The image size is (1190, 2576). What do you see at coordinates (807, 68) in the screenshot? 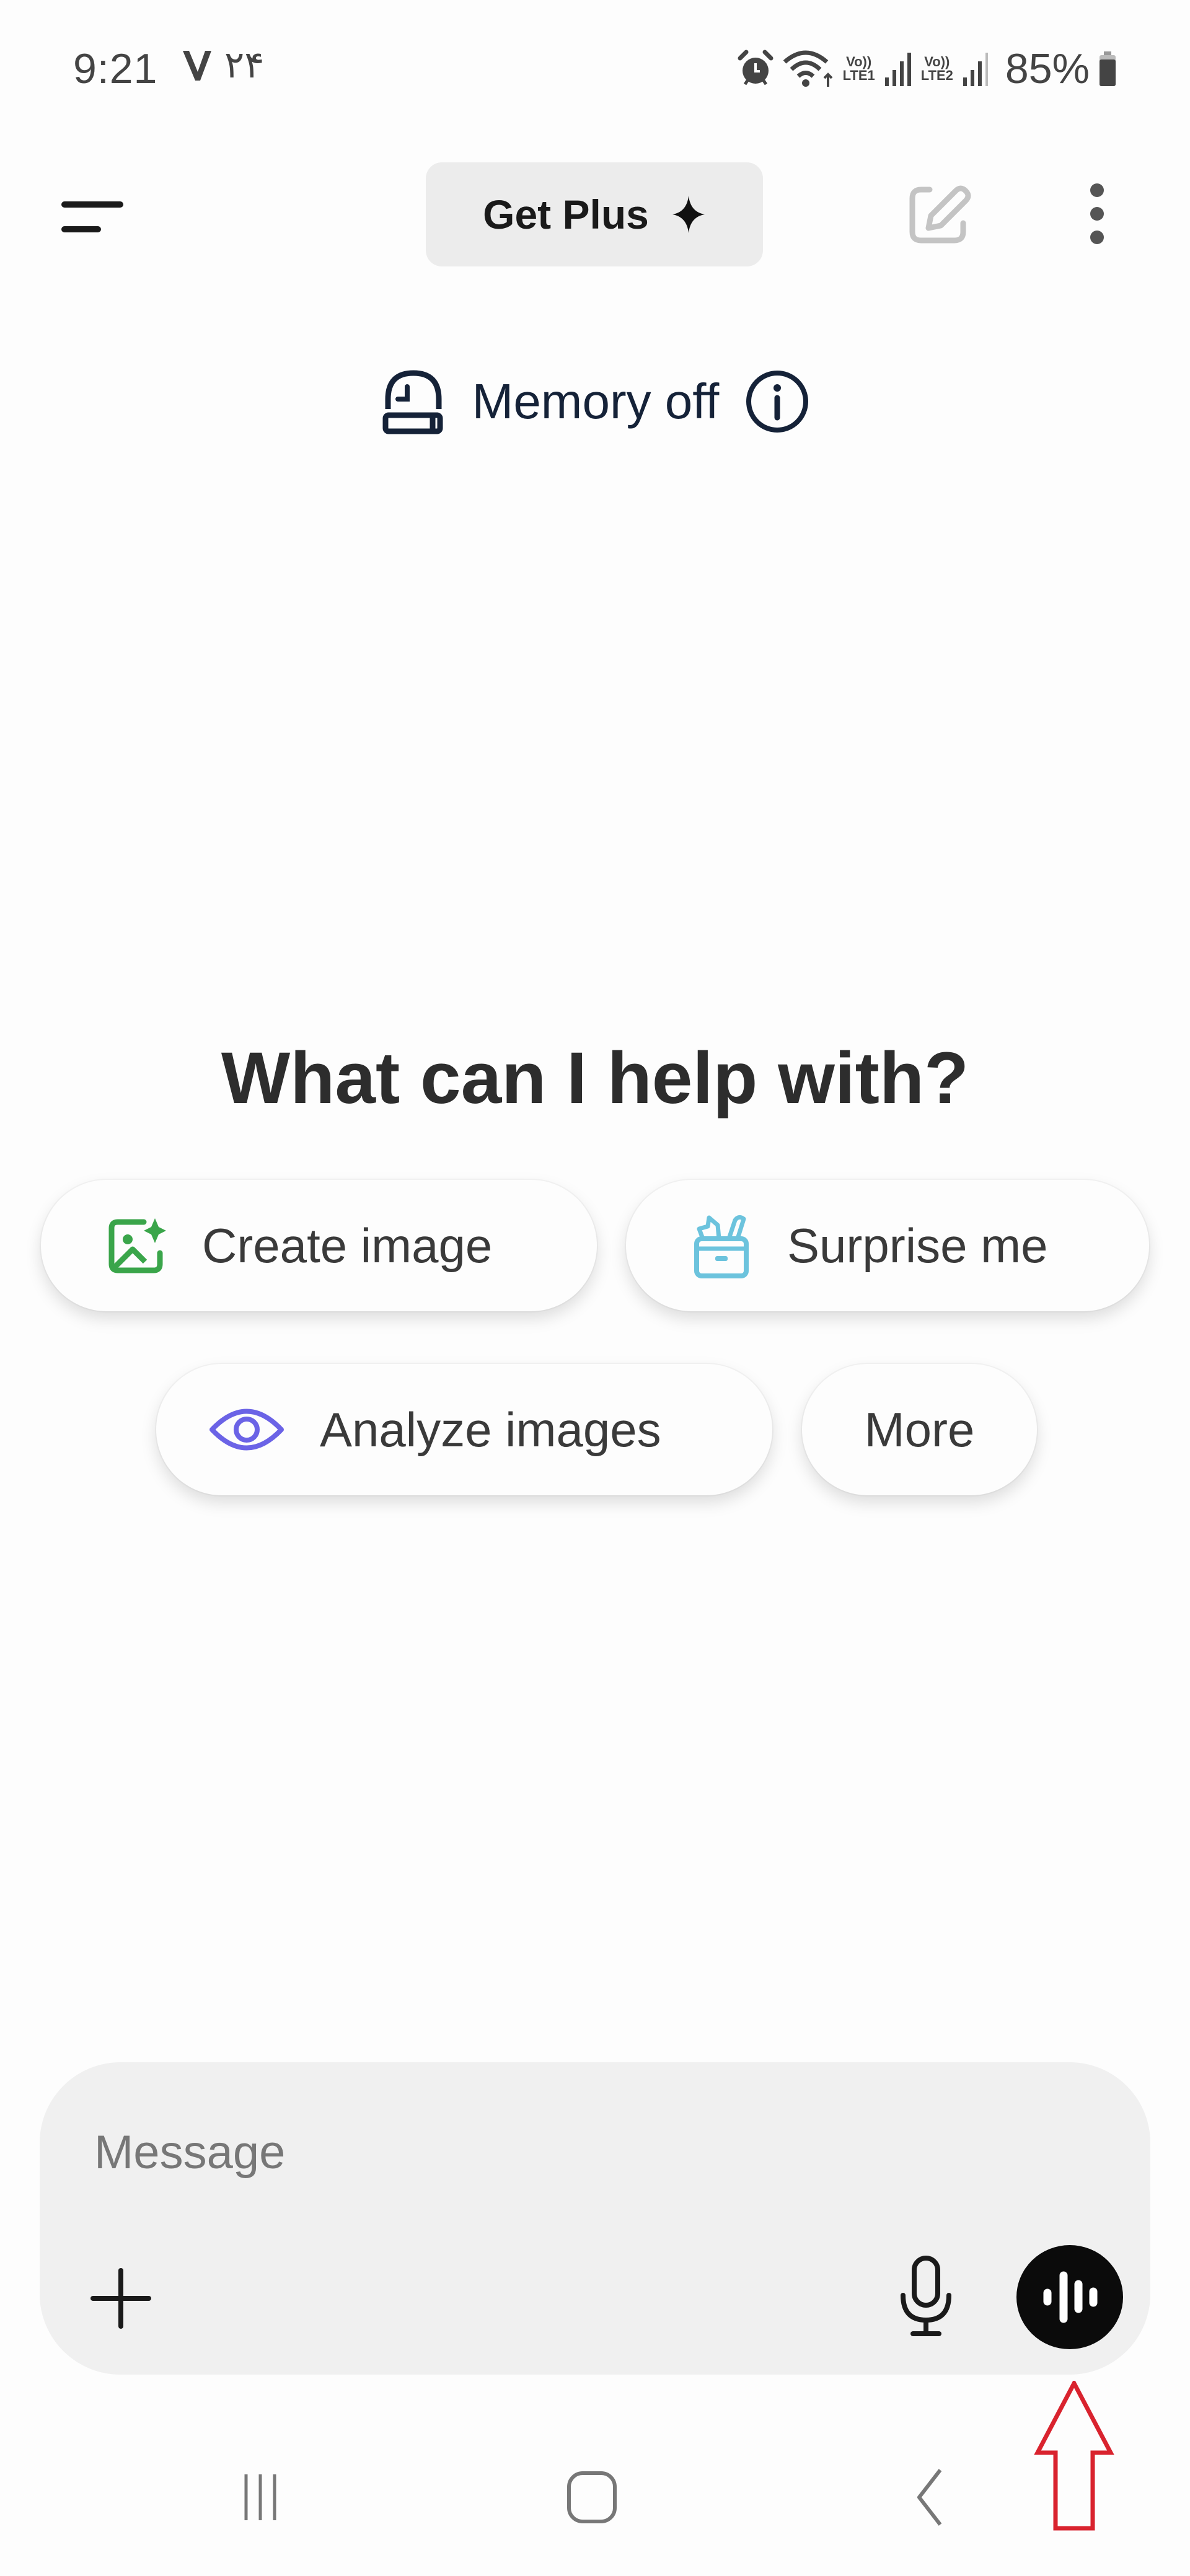
I see `wifi-icon` at bounding box center [807, 68].